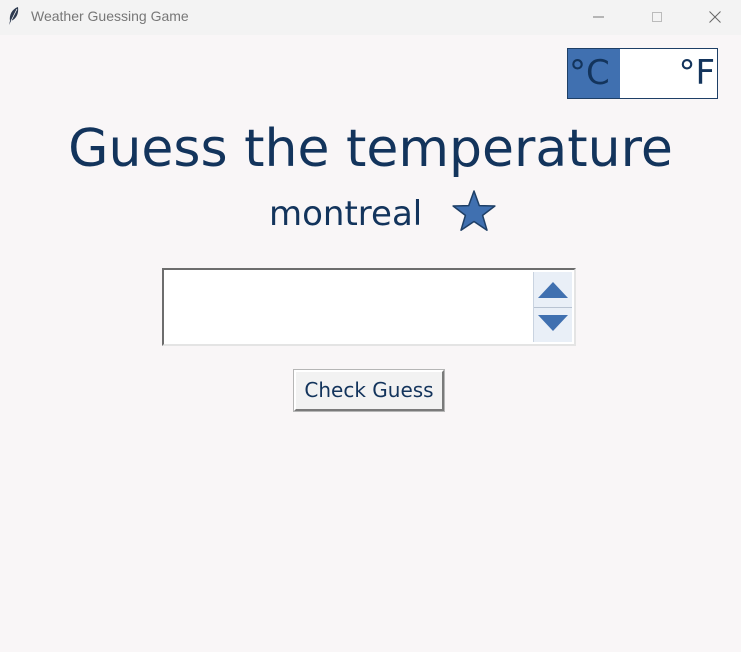  I want to click on spin-buttons, so click(552, 307).